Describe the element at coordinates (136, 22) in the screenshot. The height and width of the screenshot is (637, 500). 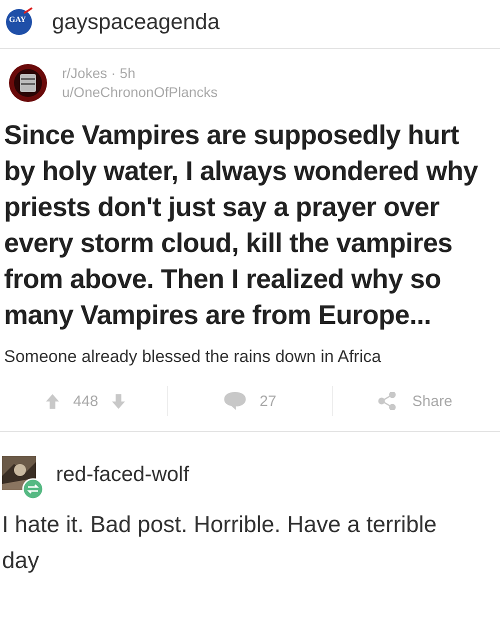
I see `blog-name: gayspaceagenda` at that location.